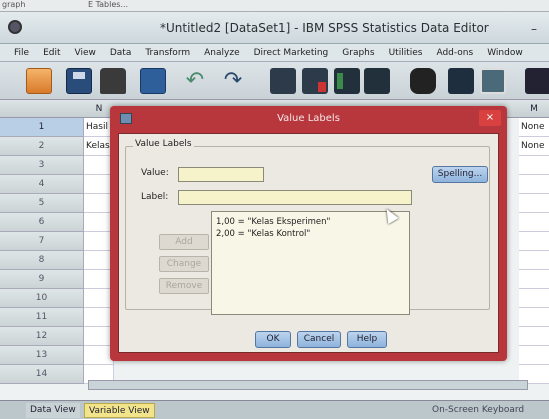 The image size is (549, 419). What do you see at coordinates (51, 53) in the screenshot?
I see `menu-edit: Edit` at bounding box center [51, 53].